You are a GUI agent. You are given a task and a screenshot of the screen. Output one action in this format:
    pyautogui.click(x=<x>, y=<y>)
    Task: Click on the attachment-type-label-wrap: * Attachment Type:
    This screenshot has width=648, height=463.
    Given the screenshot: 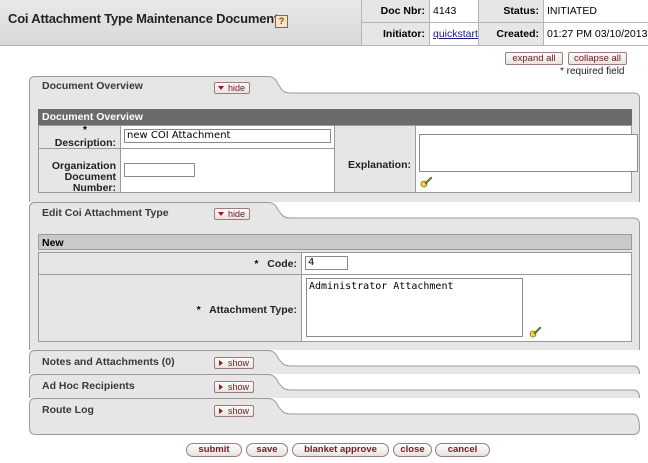 What is the action you would take?
    pyautogui.click(x=247, y=310)
    